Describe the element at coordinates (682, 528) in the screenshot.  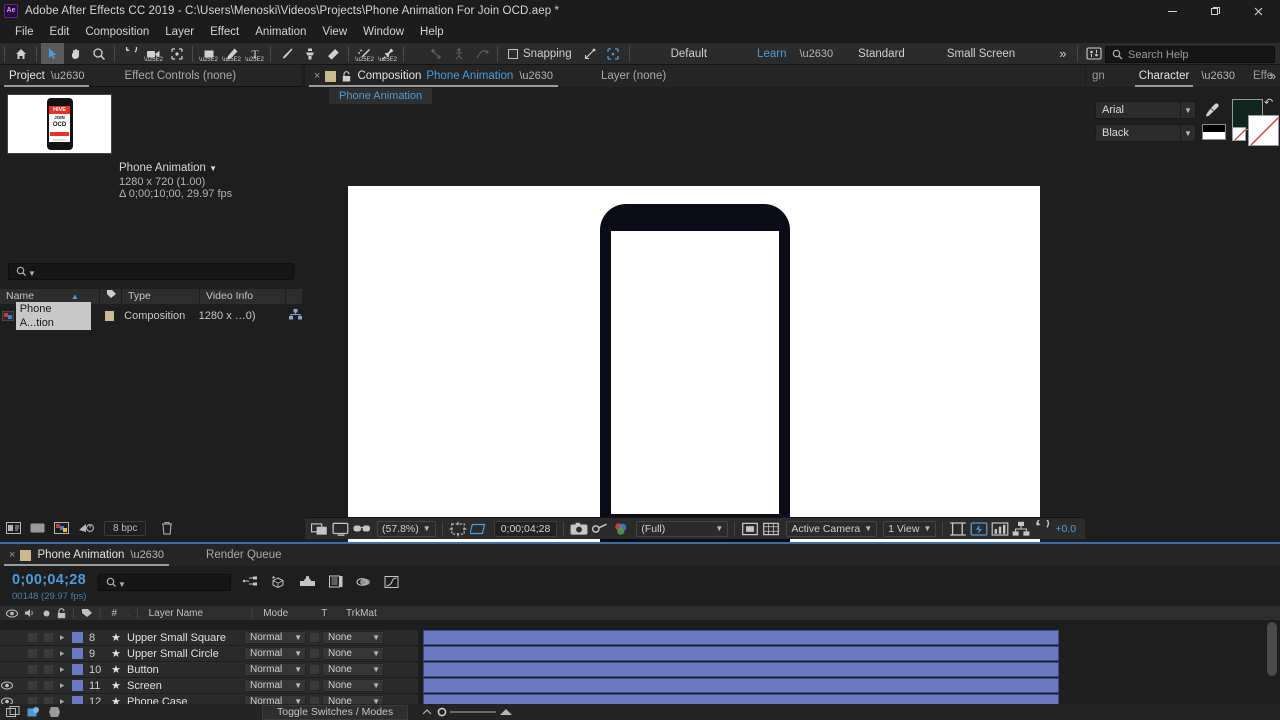
I see `resolution-dropdown: (Full) ▼` at that location.